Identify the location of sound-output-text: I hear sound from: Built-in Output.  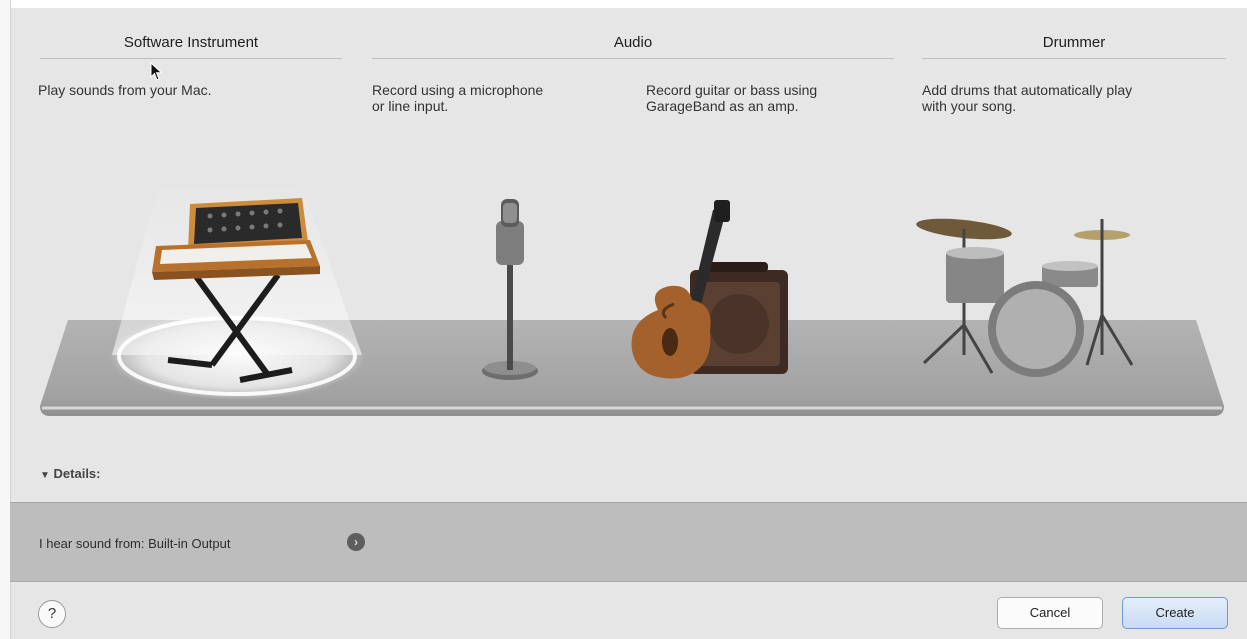
(135, 543).